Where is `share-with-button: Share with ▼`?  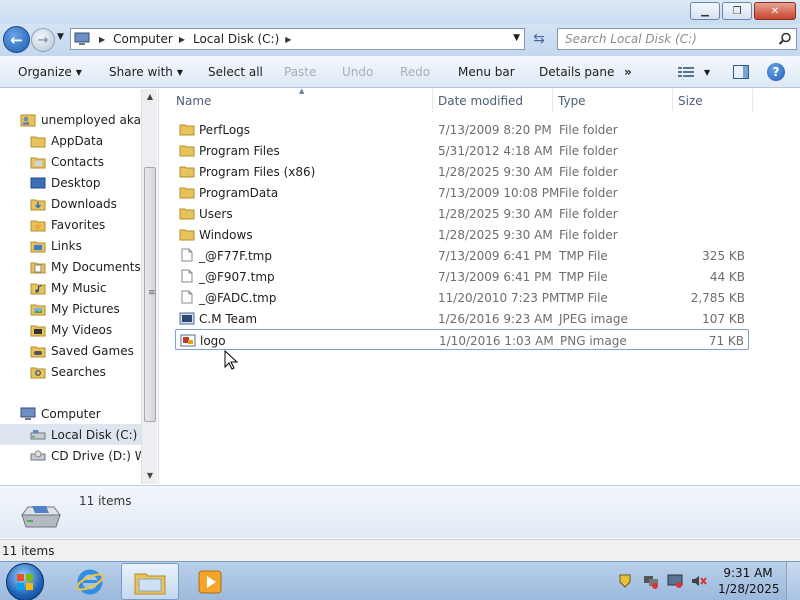 share-with-button: Share with ▼ is located at coordinates (146, 72).